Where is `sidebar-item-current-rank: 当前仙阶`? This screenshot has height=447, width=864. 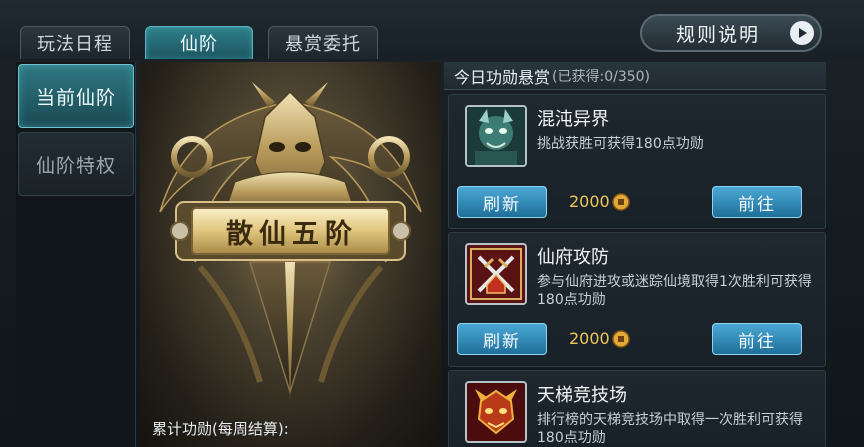 sidebar-item-current-rank: 当前仙阶 is located at coordinates (76, 96).